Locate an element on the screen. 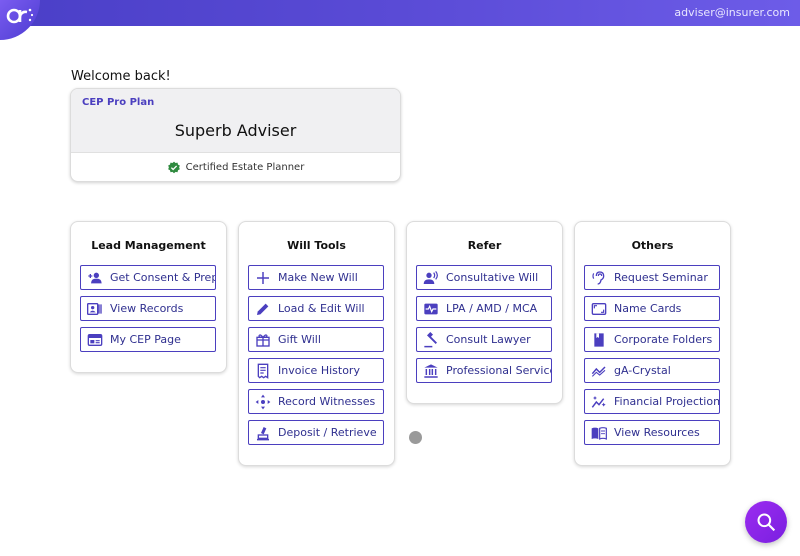 This screenshot has height=556, width=800. mouse-cursor is located at coordinates (415, 437).